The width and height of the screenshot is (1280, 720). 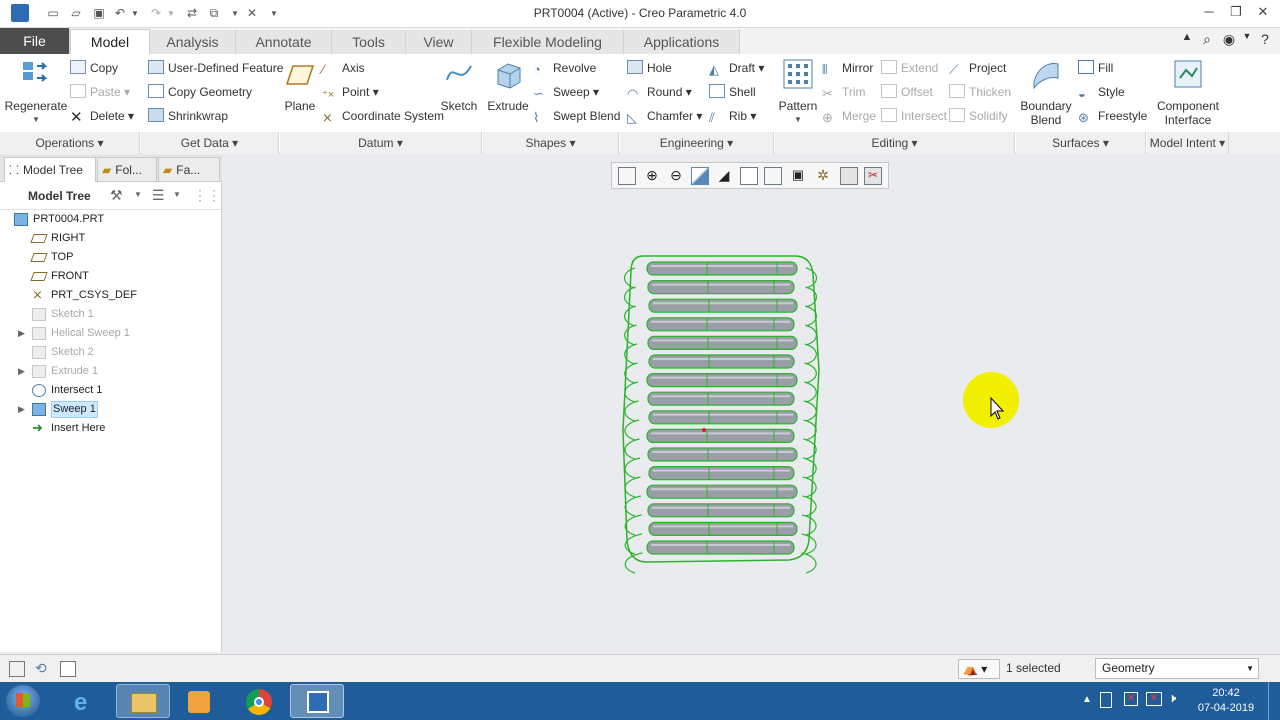 I want to click on copy-button: Copy, so click(x=94, y=68).